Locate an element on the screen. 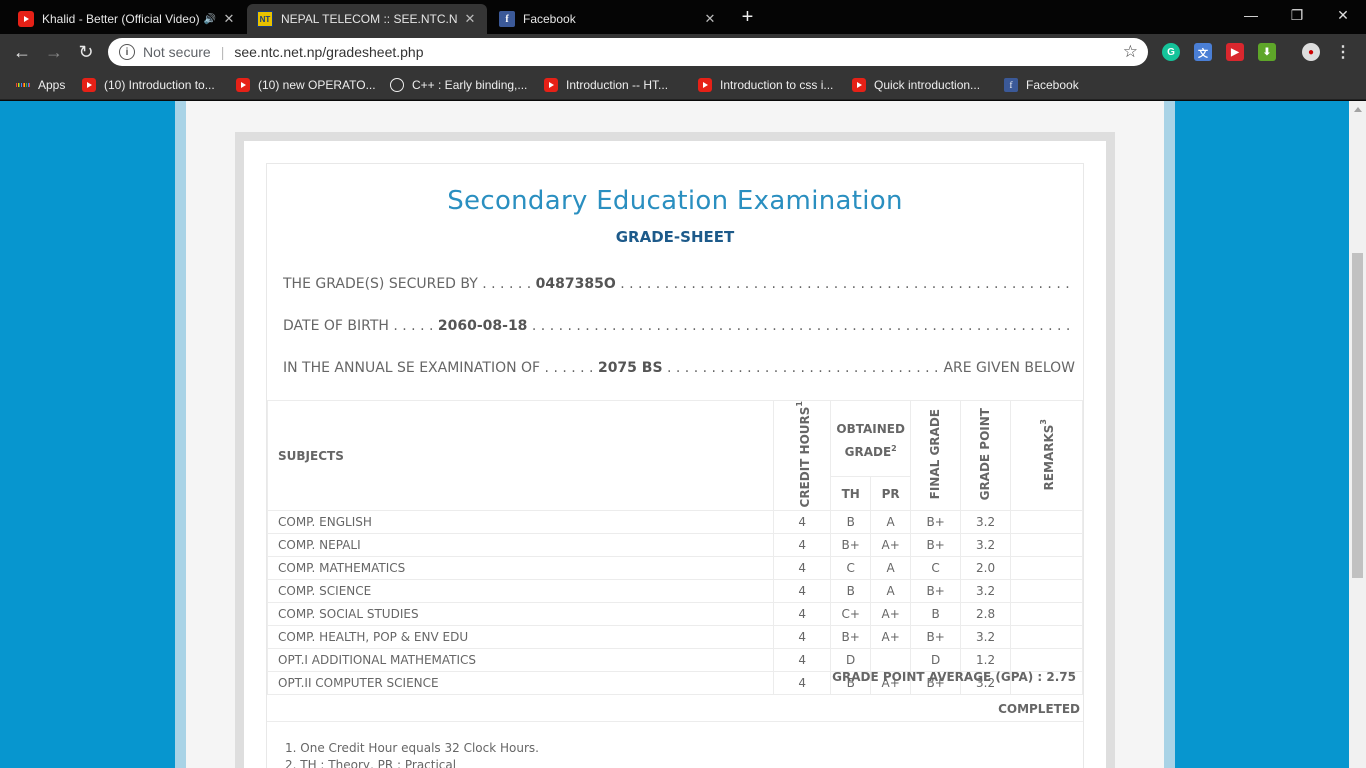  table-row: OPT.I ADDITIONAL MATHEMATICS 4 D D 1.2 is located at coordinates (674, 660).